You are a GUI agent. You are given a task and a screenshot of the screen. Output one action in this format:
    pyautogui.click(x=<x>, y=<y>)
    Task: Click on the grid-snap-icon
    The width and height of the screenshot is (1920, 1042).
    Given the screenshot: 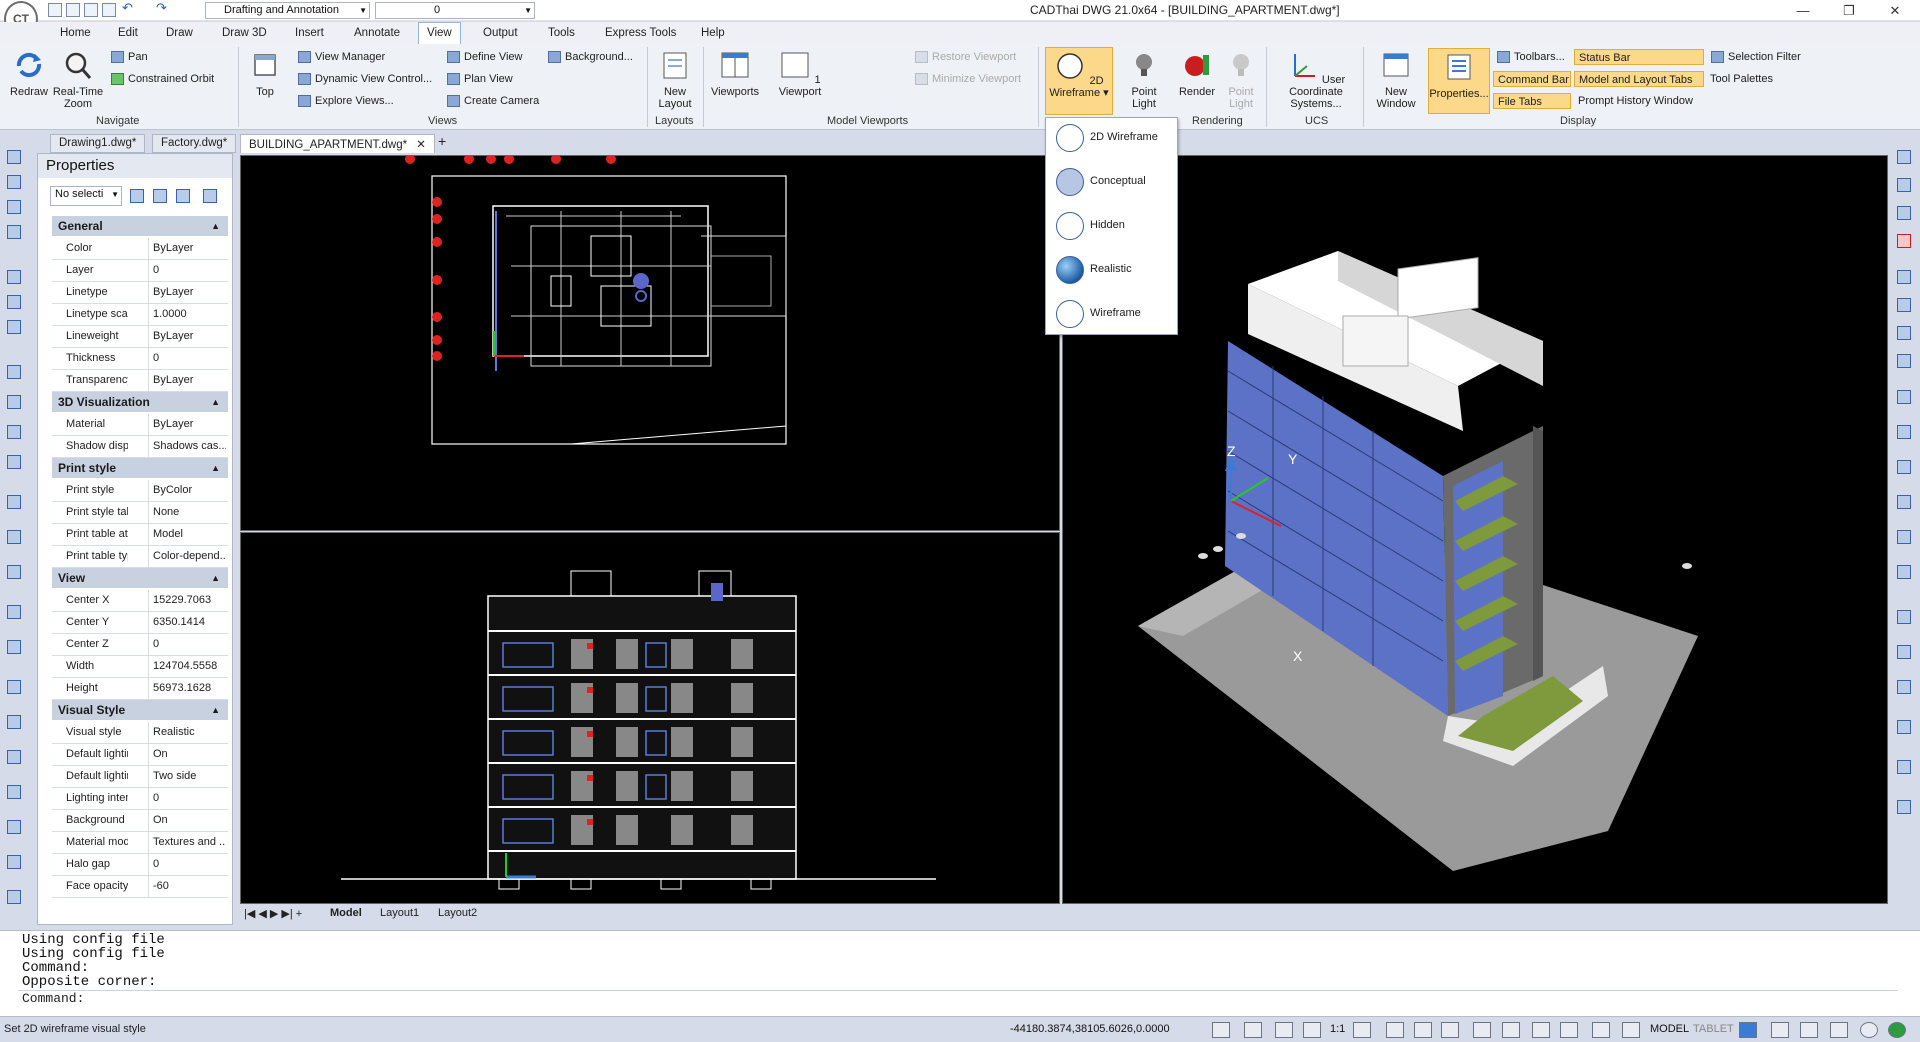 What is the action you would take?
    pyautogui.click(x=1221, y=1030)
    